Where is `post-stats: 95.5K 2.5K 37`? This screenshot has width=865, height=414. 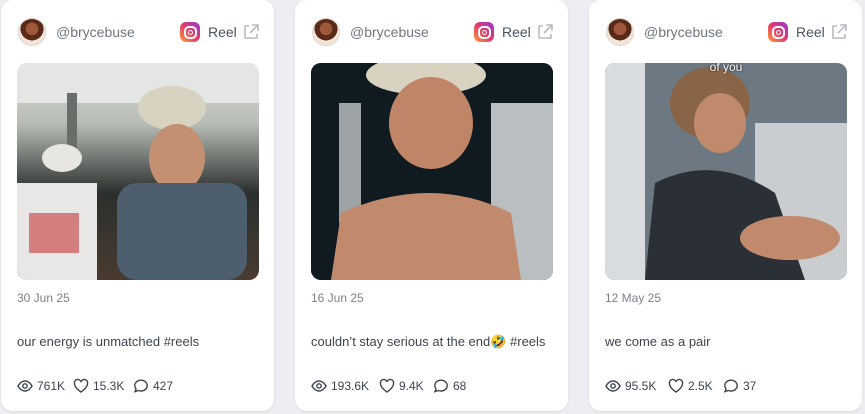
post-stats: 95.5K 2.5K 37 is located at coordinates (730, 386).